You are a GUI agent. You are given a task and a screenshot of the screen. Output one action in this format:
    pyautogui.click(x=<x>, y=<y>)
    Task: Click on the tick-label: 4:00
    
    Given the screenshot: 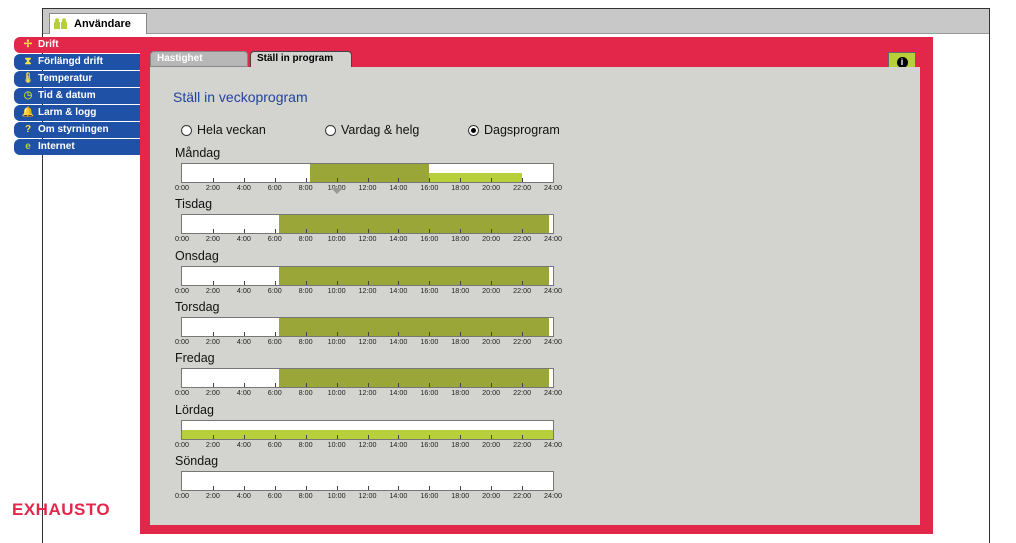 What is the action you would take?
    pyautogui.click(x=243, y=239)
    